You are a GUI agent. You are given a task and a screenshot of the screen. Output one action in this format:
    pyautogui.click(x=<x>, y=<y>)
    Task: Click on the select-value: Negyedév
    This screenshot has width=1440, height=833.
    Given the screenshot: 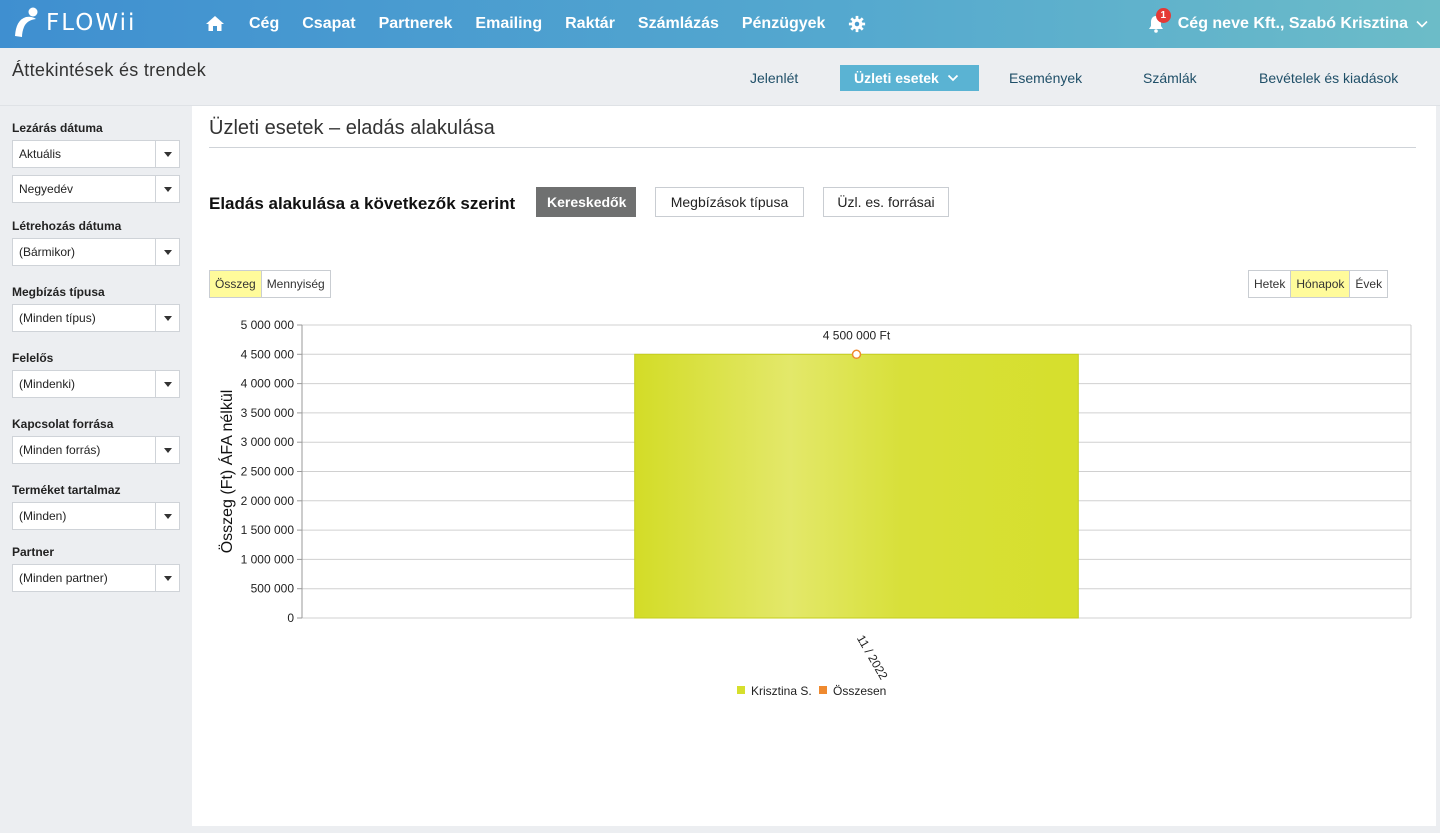 What is the action you would take?
    pyautogui.click(x=46, y=189)
    